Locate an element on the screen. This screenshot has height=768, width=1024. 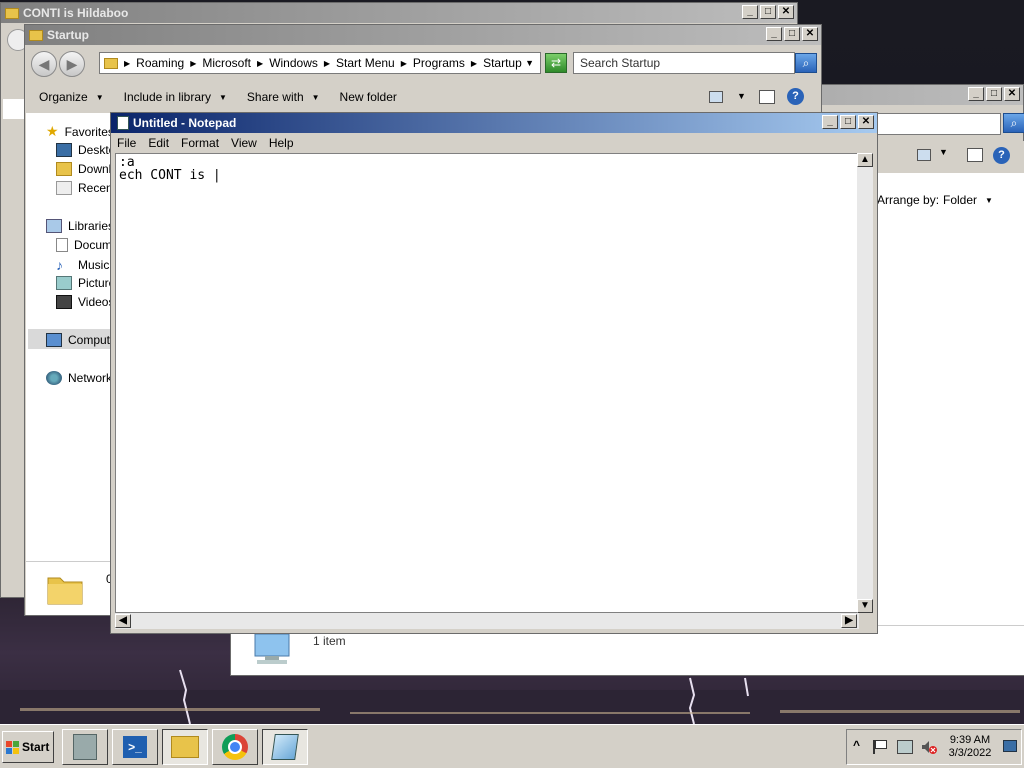
nav-label: Favorites is located at coordinates (89, 131).